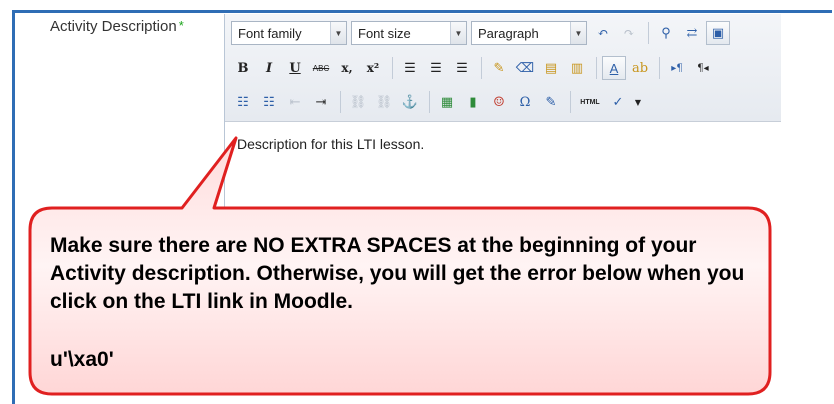 The image size is (834, 404). Describe the element at coordinates (618, 102) in the screenshot. I see `spellcheck-icon: ✓` at that location.